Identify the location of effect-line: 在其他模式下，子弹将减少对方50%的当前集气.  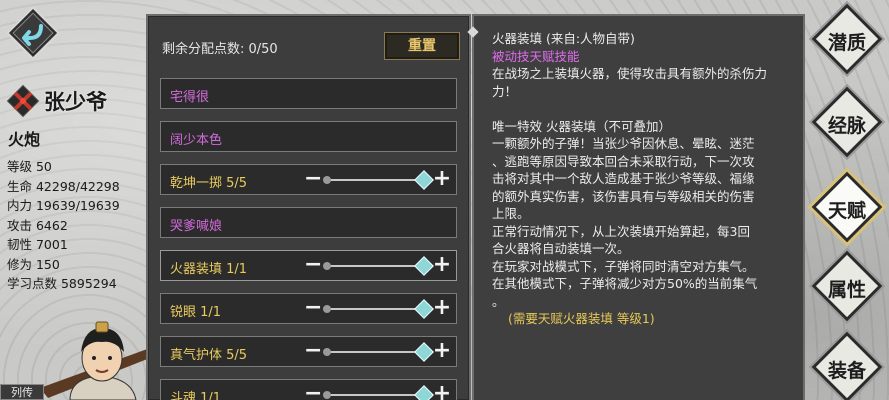
(625, 283).